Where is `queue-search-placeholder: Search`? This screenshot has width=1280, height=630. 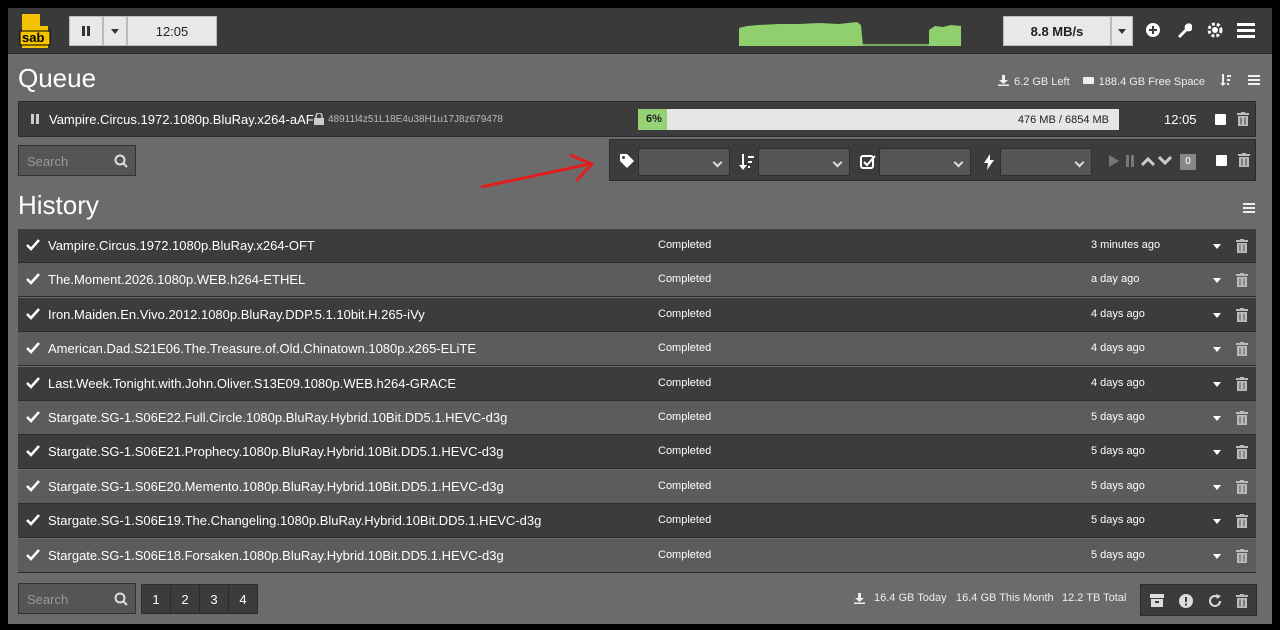 queue-search-placeholder: Search is located at coordinates (48, 161).